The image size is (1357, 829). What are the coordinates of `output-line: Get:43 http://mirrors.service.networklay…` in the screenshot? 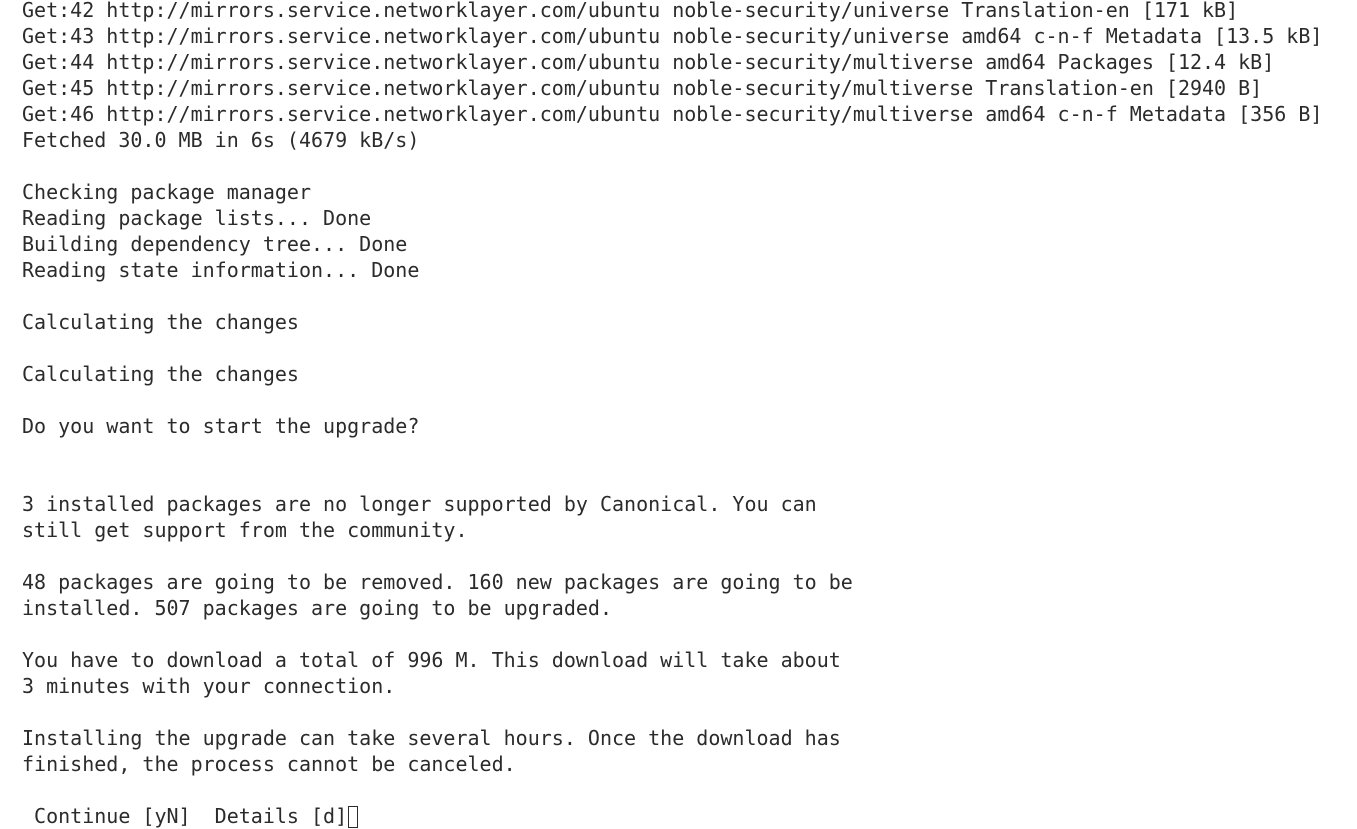 It's located at (672, 36).